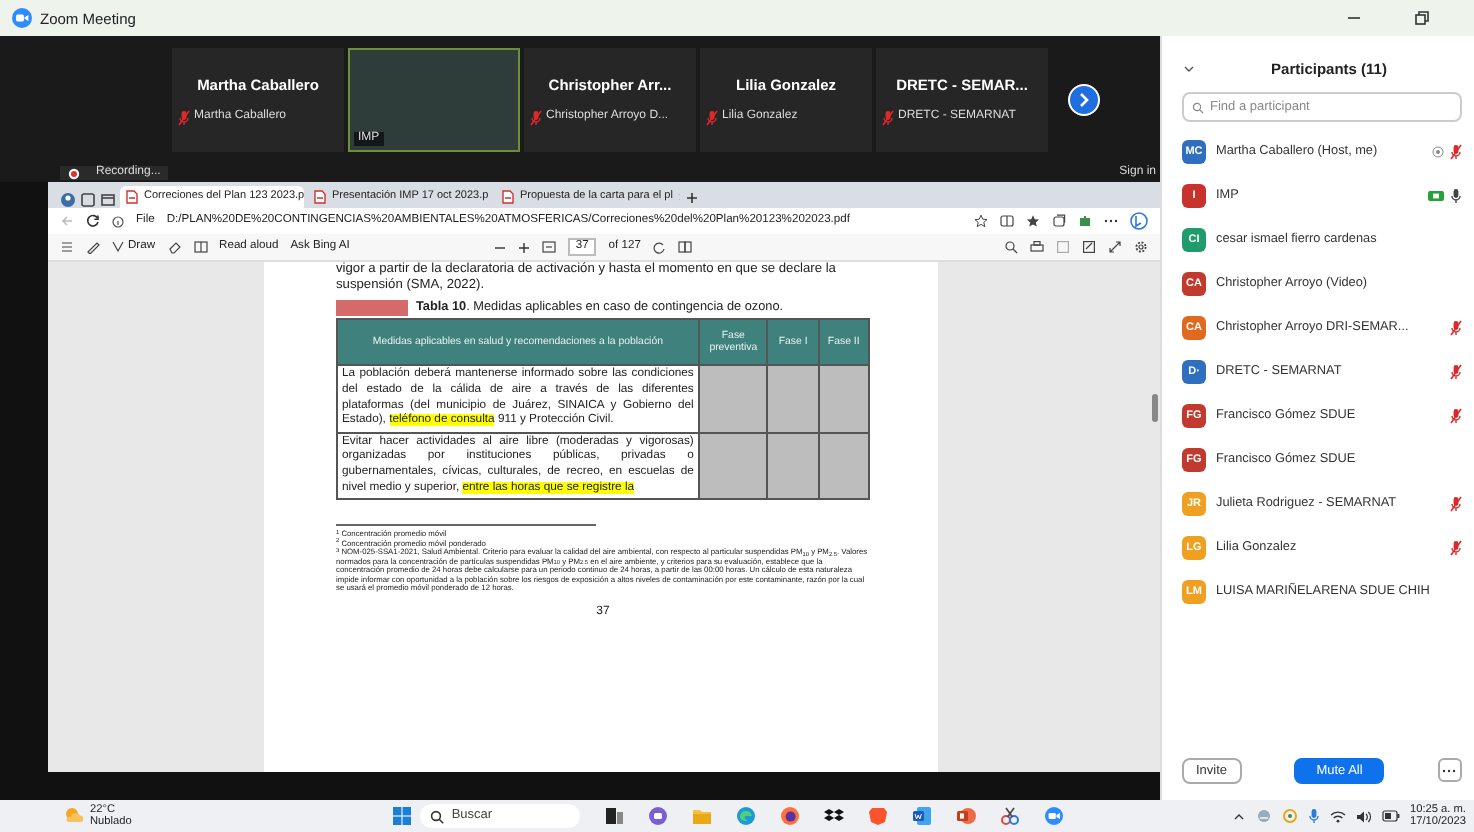 This screenshot has height=832, width=1474. Describe the element at coordinates (692, 198) in the screenshot. I see `new-tab-icon` at that location.